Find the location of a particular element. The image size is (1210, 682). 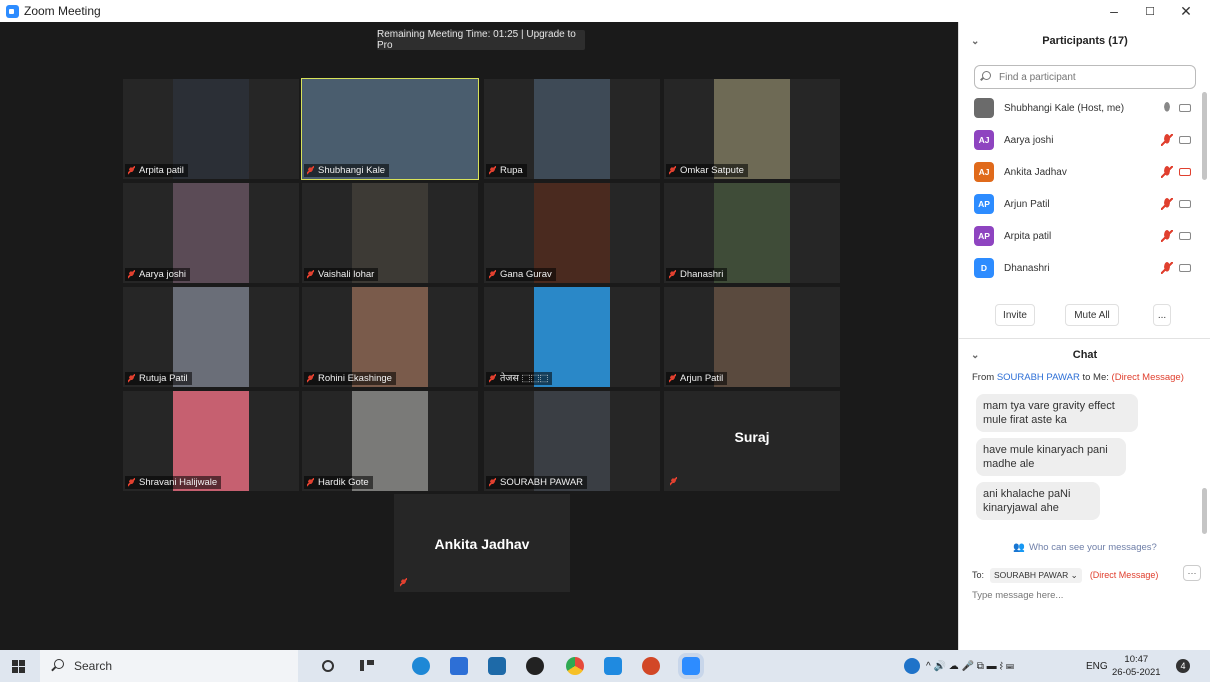

help-icon is located at coordinates (912, 666).